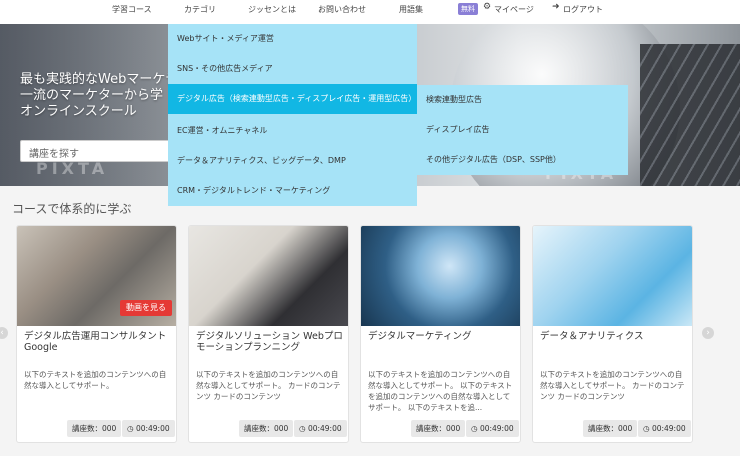  I want to click on submenu-item-other-ads: その他デジタル広告（DSP、SSP他）, so click(522, 160).